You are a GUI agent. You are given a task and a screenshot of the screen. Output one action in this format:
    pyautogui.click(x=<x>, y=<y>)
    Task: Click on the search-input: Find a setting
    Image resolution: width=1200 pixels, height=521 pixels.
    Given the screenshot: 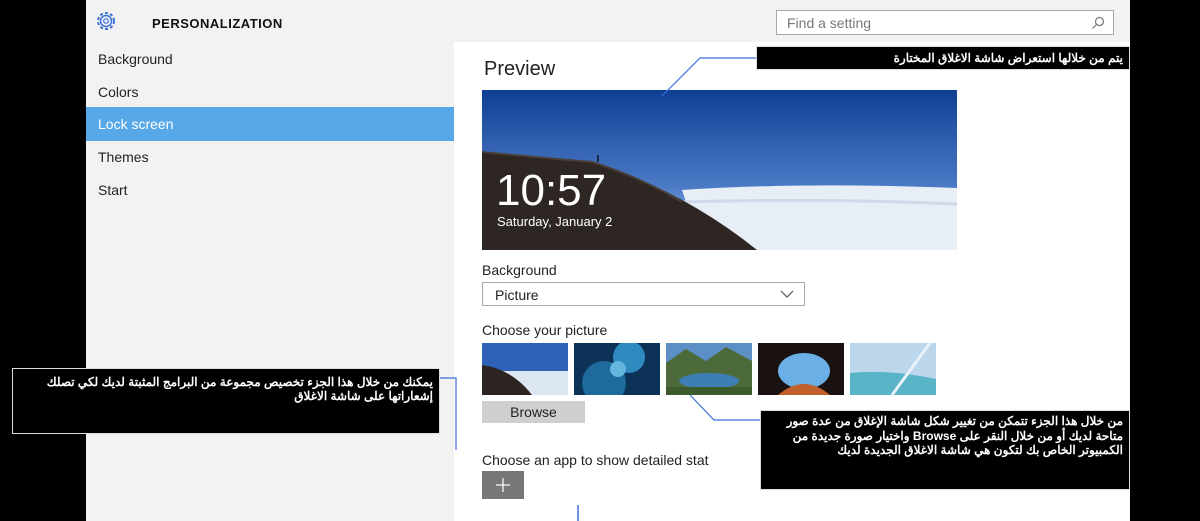 What is the action you would take?
    pyautogui.click(x=945, y=22)
    